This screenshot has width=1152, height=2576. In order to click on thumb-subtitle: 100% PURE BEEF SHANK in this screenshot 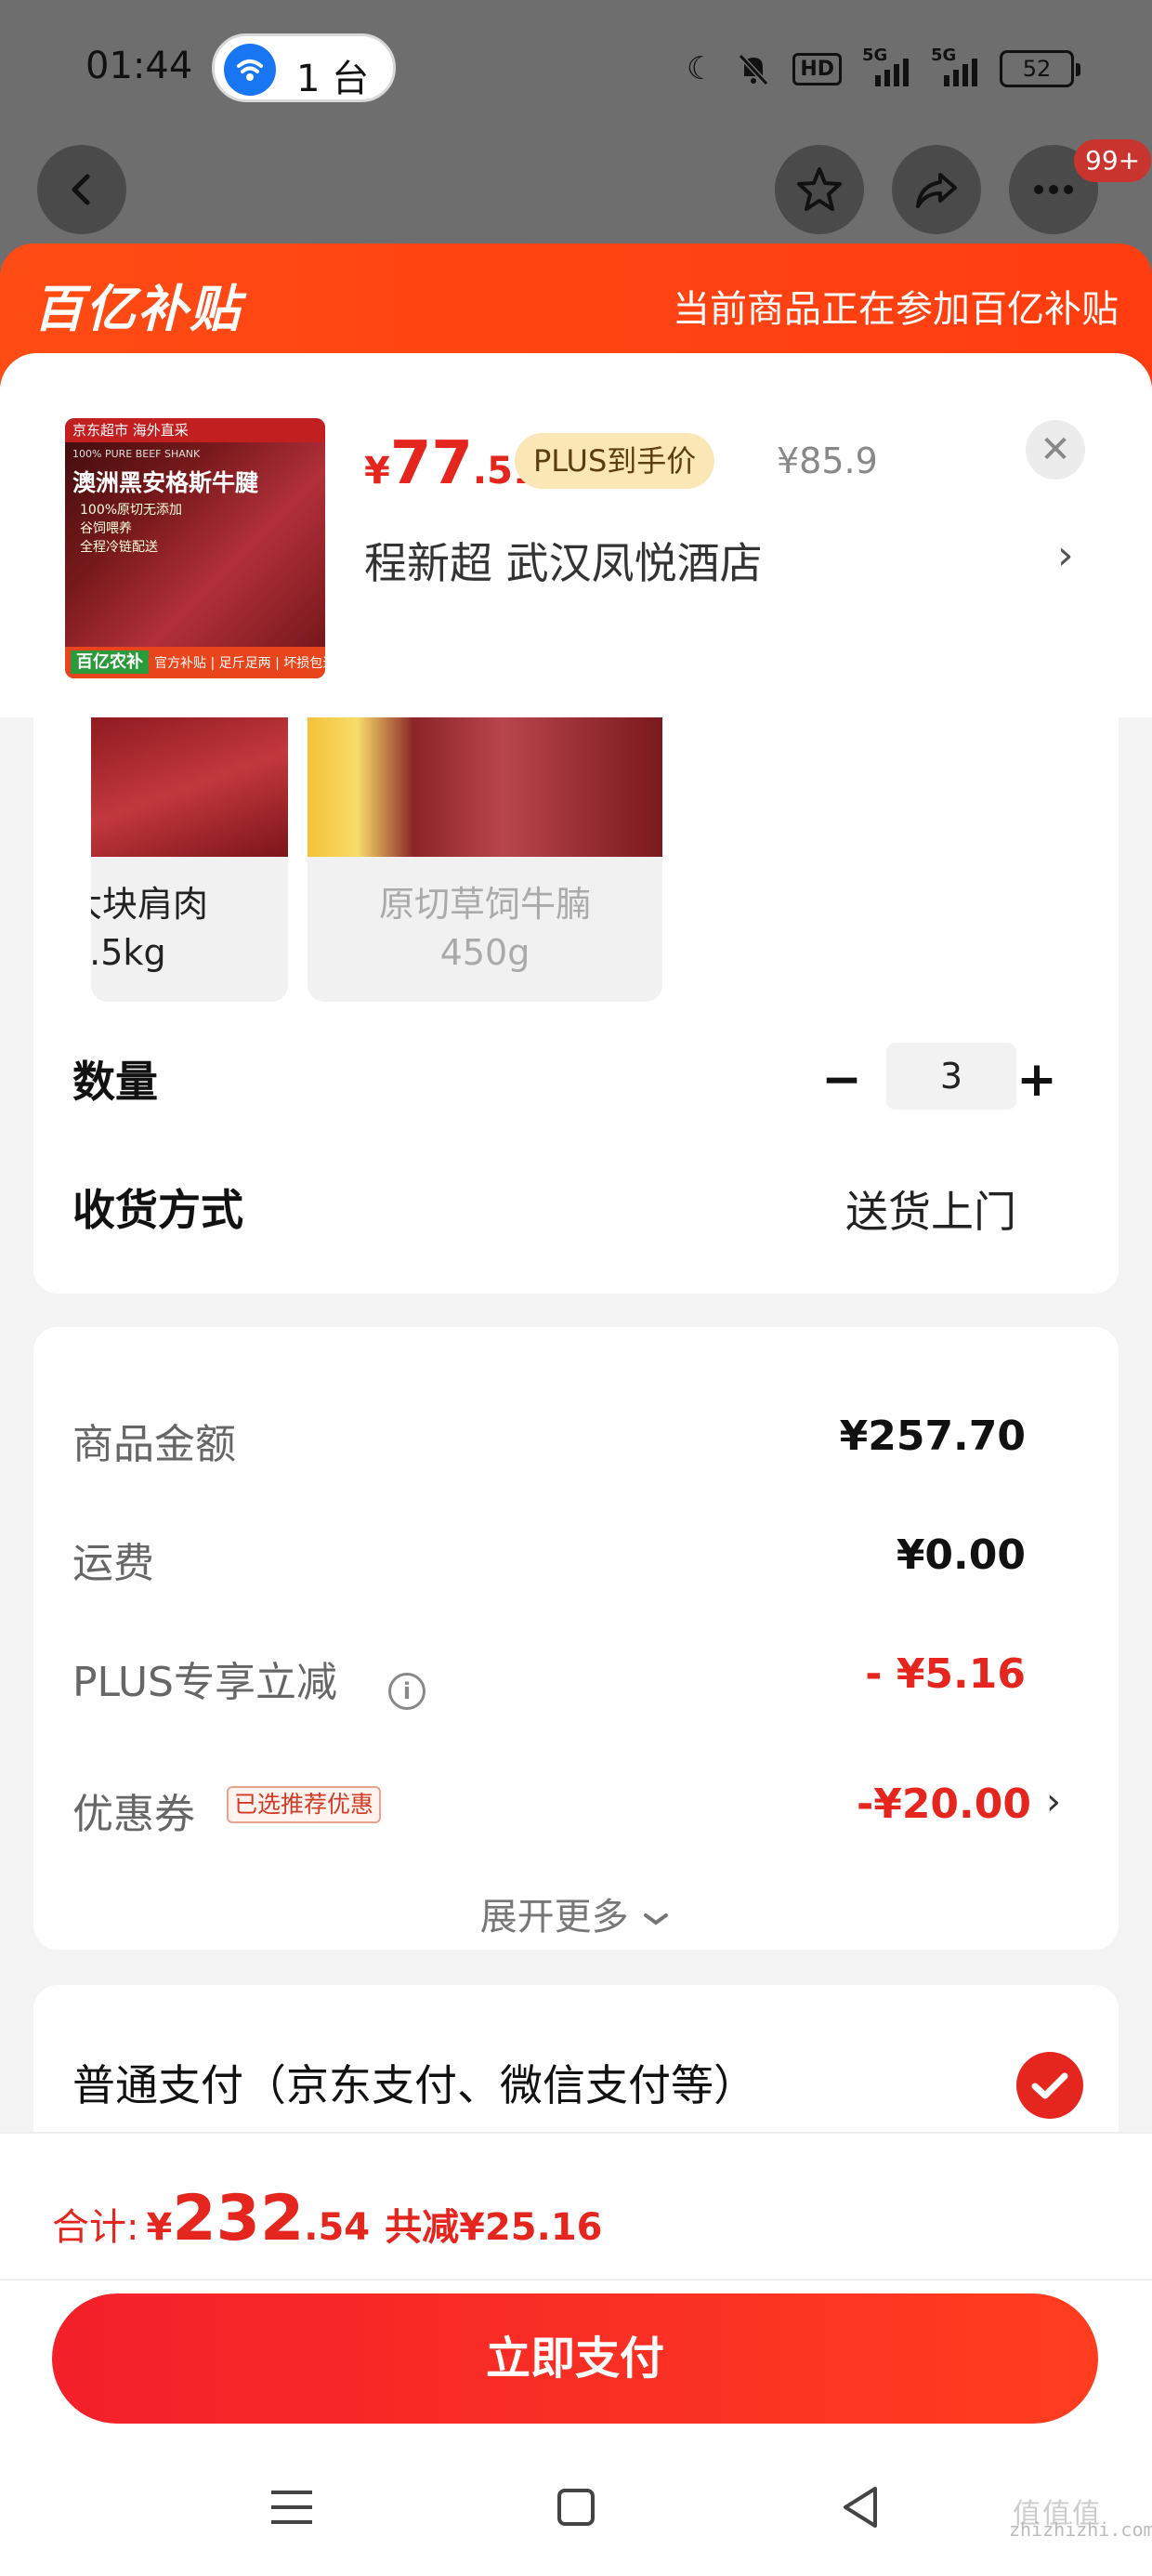, I will do `click(136, 454)`.